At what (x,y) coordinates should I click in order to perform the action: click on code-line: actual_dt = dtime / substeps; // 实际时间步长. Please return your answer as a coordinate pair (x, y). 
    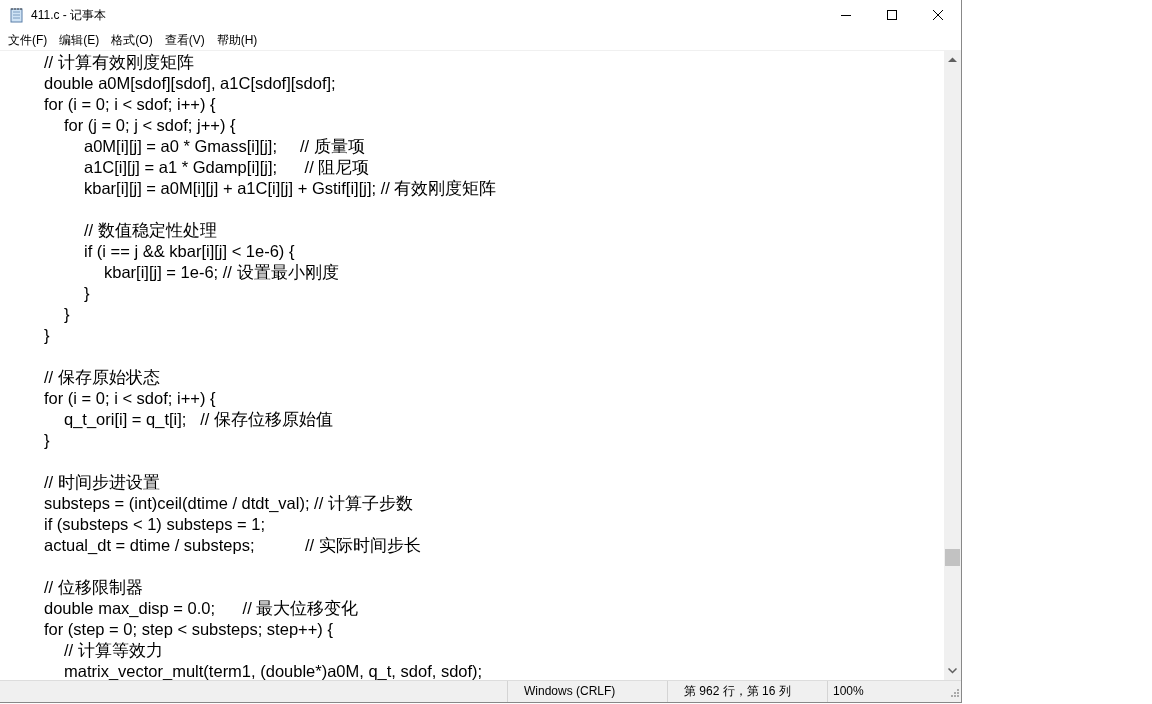
    Looking at the image, I should click on (232, 545).